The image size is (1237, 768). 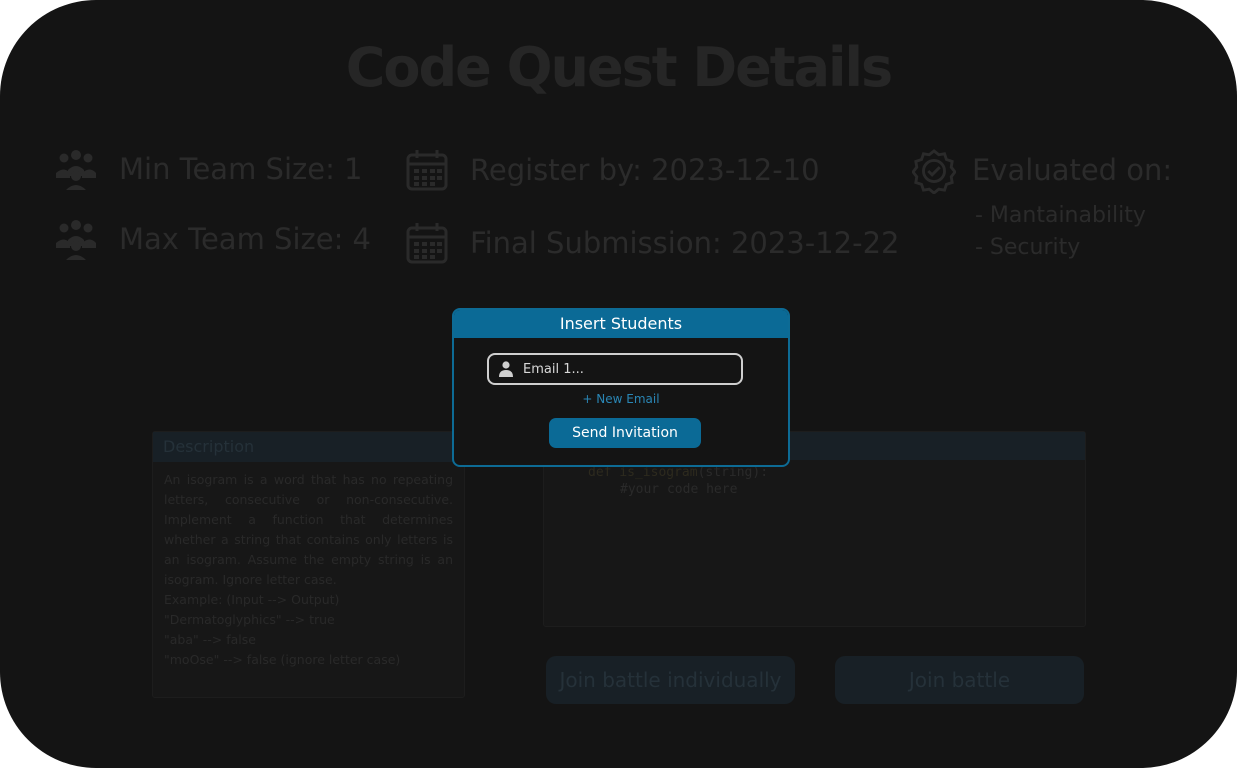 I want to click on email-field, so click(x=615, y=369).